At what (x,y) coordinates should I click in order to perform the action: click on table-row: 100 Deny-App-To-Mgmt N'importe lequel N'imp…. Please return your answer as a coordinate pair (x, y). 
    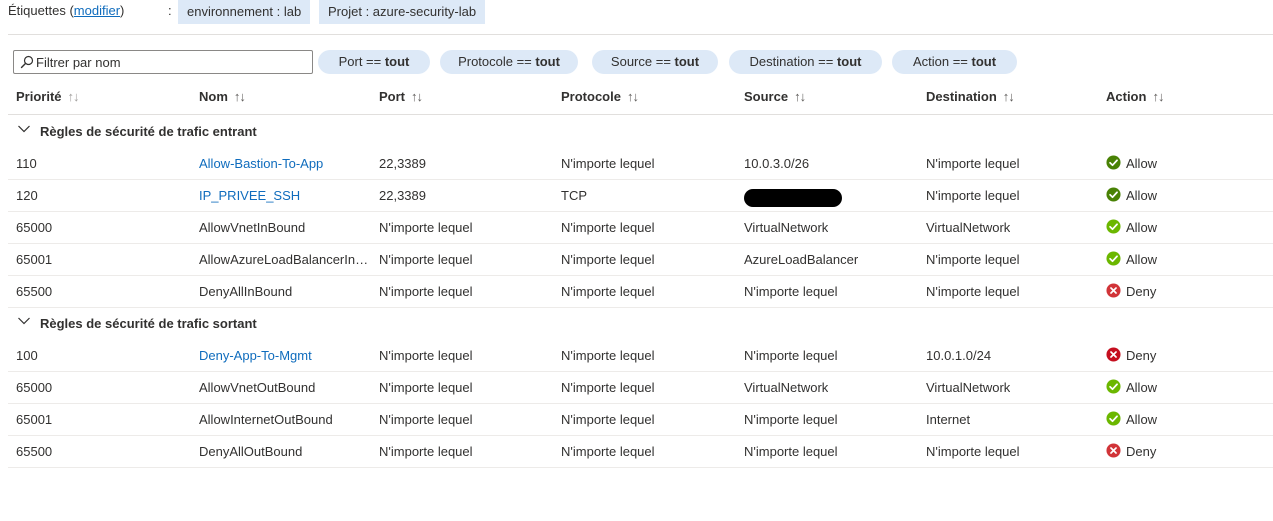
    Looking at the image, I should click on (640, 355).